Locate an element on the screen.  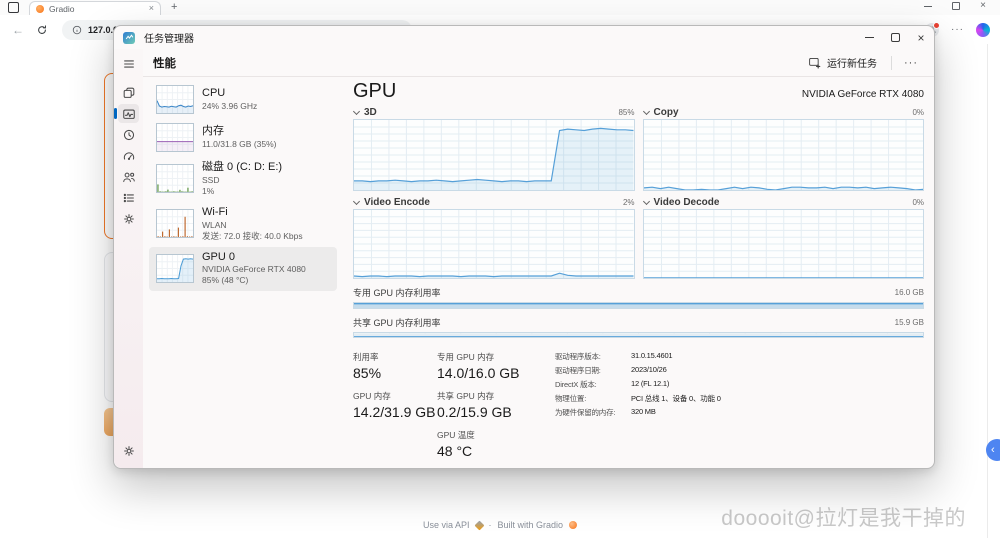
window-title: 任务管理器 is located at coordinates (169, 39).